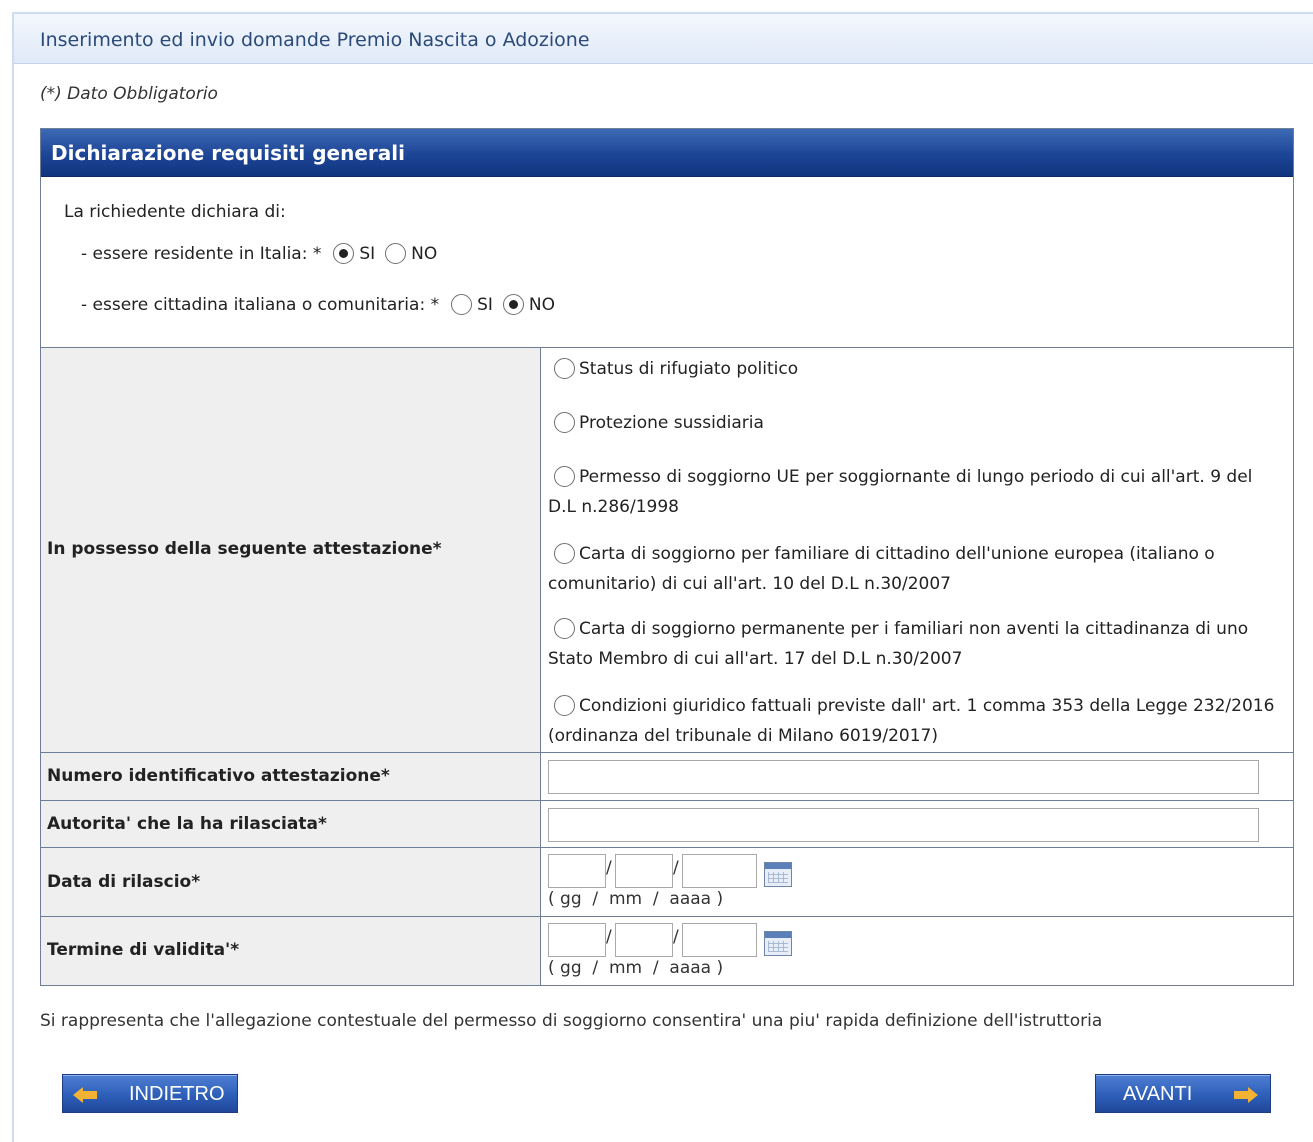  I want to click on arrow-left-icon, so click(85, 1095).